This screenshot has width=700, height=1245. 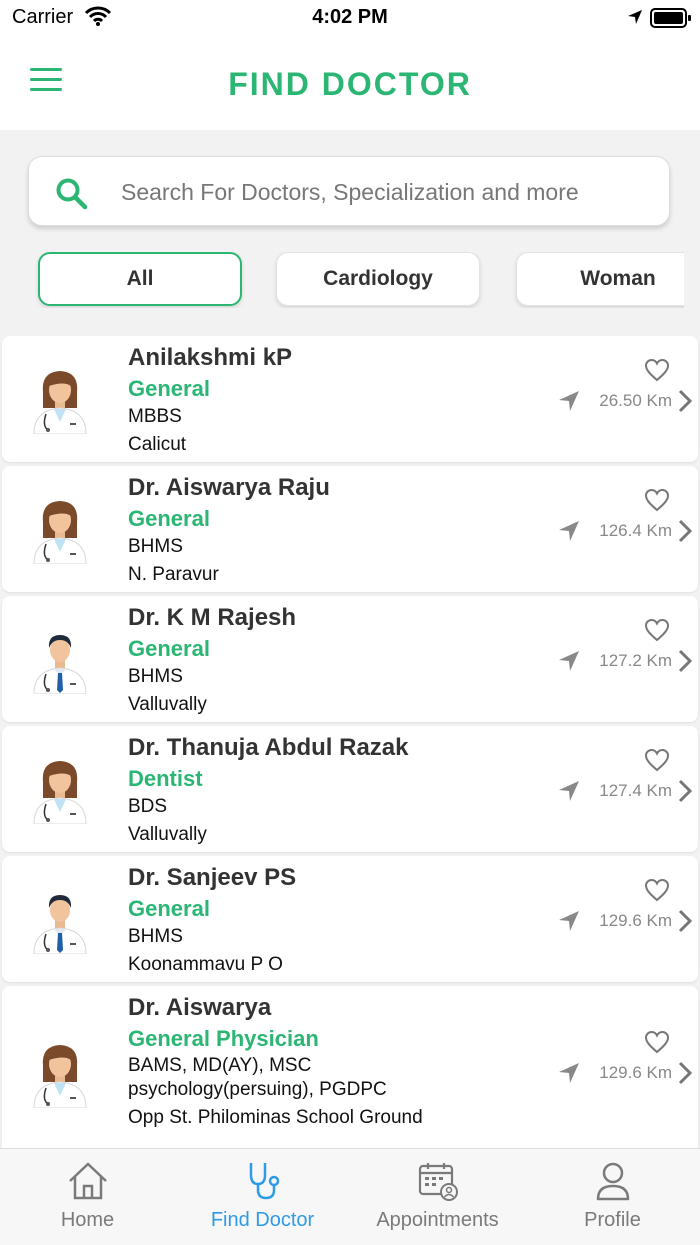 I want to click on tab-label: Appointments, so click(x=437, y=1220).